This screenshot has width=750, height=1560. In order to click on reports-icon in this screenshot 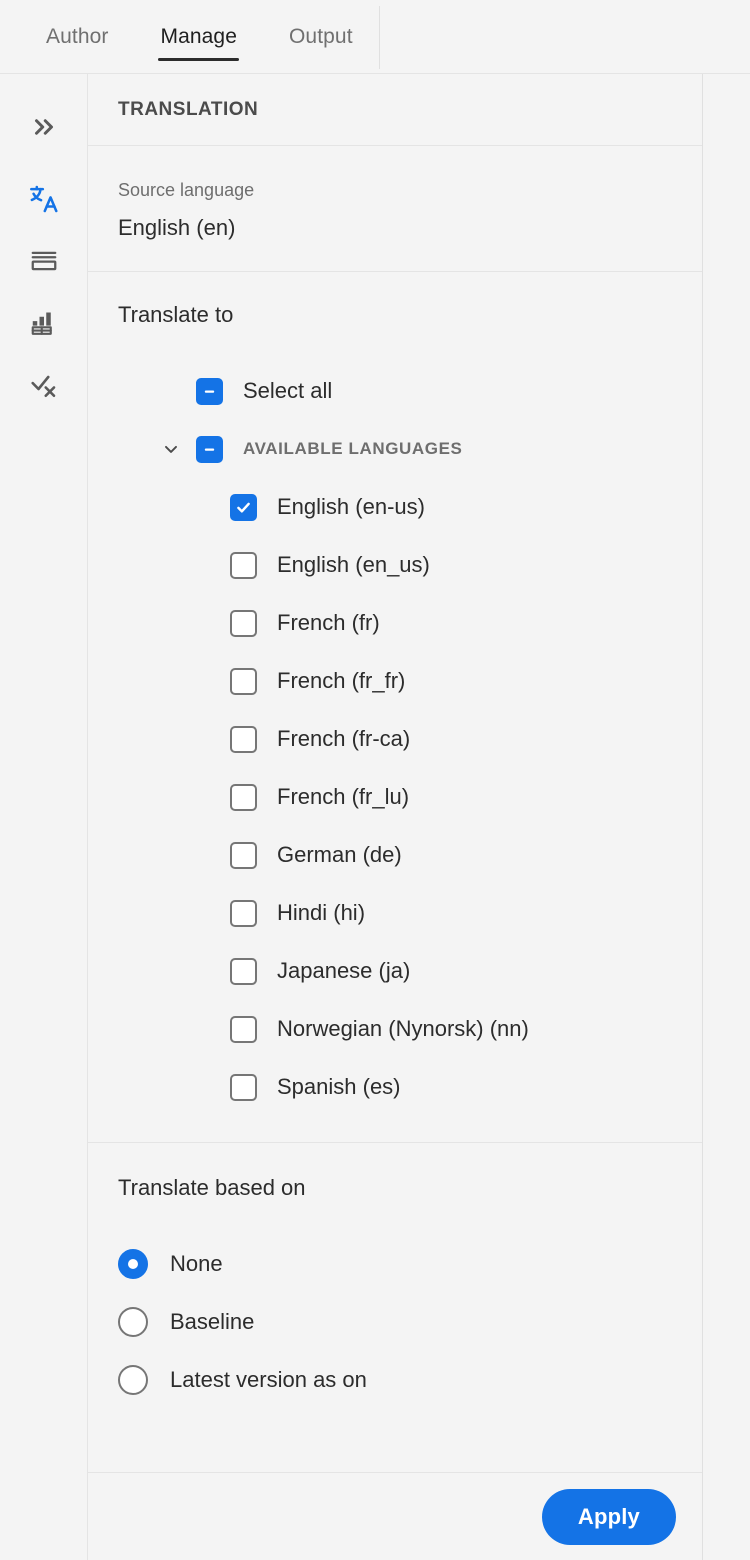, I will do `click(44, 323)`.